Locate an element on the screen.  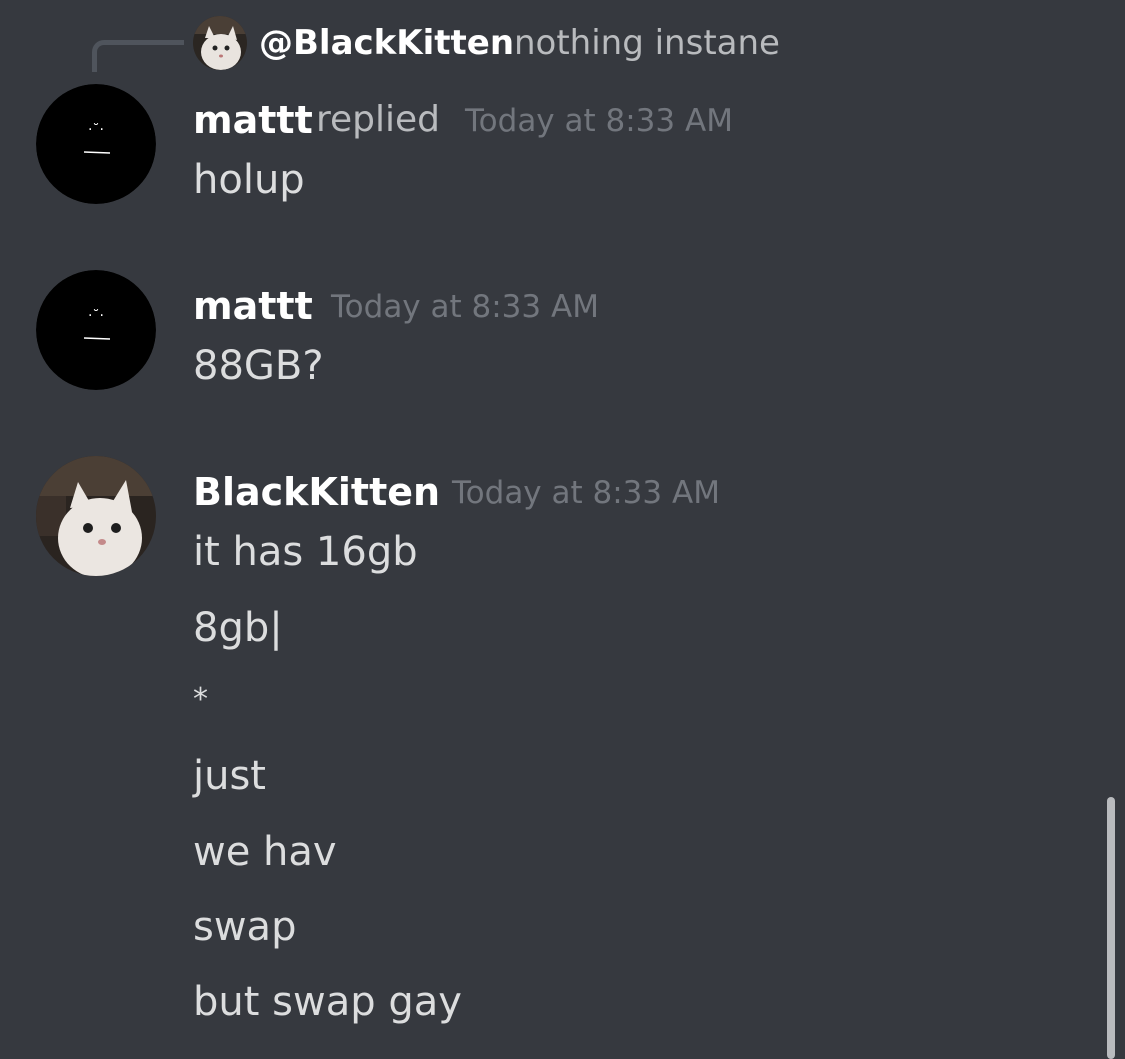
message-text: we hav is located at coordinates (265, 852).